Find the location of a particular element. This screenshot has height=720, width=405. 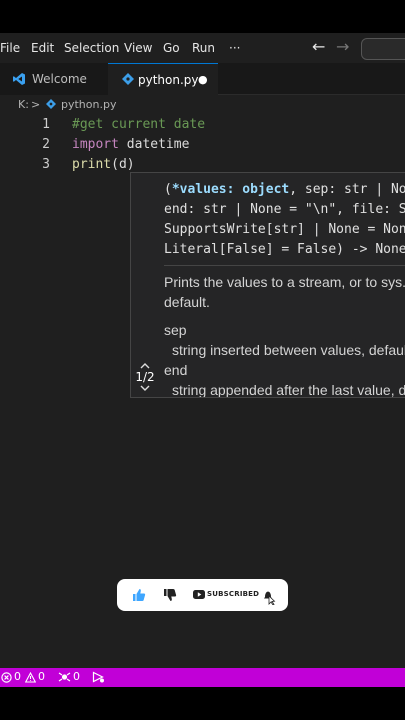

overload-counter: 1/2 is located at coordinates (145, 377).